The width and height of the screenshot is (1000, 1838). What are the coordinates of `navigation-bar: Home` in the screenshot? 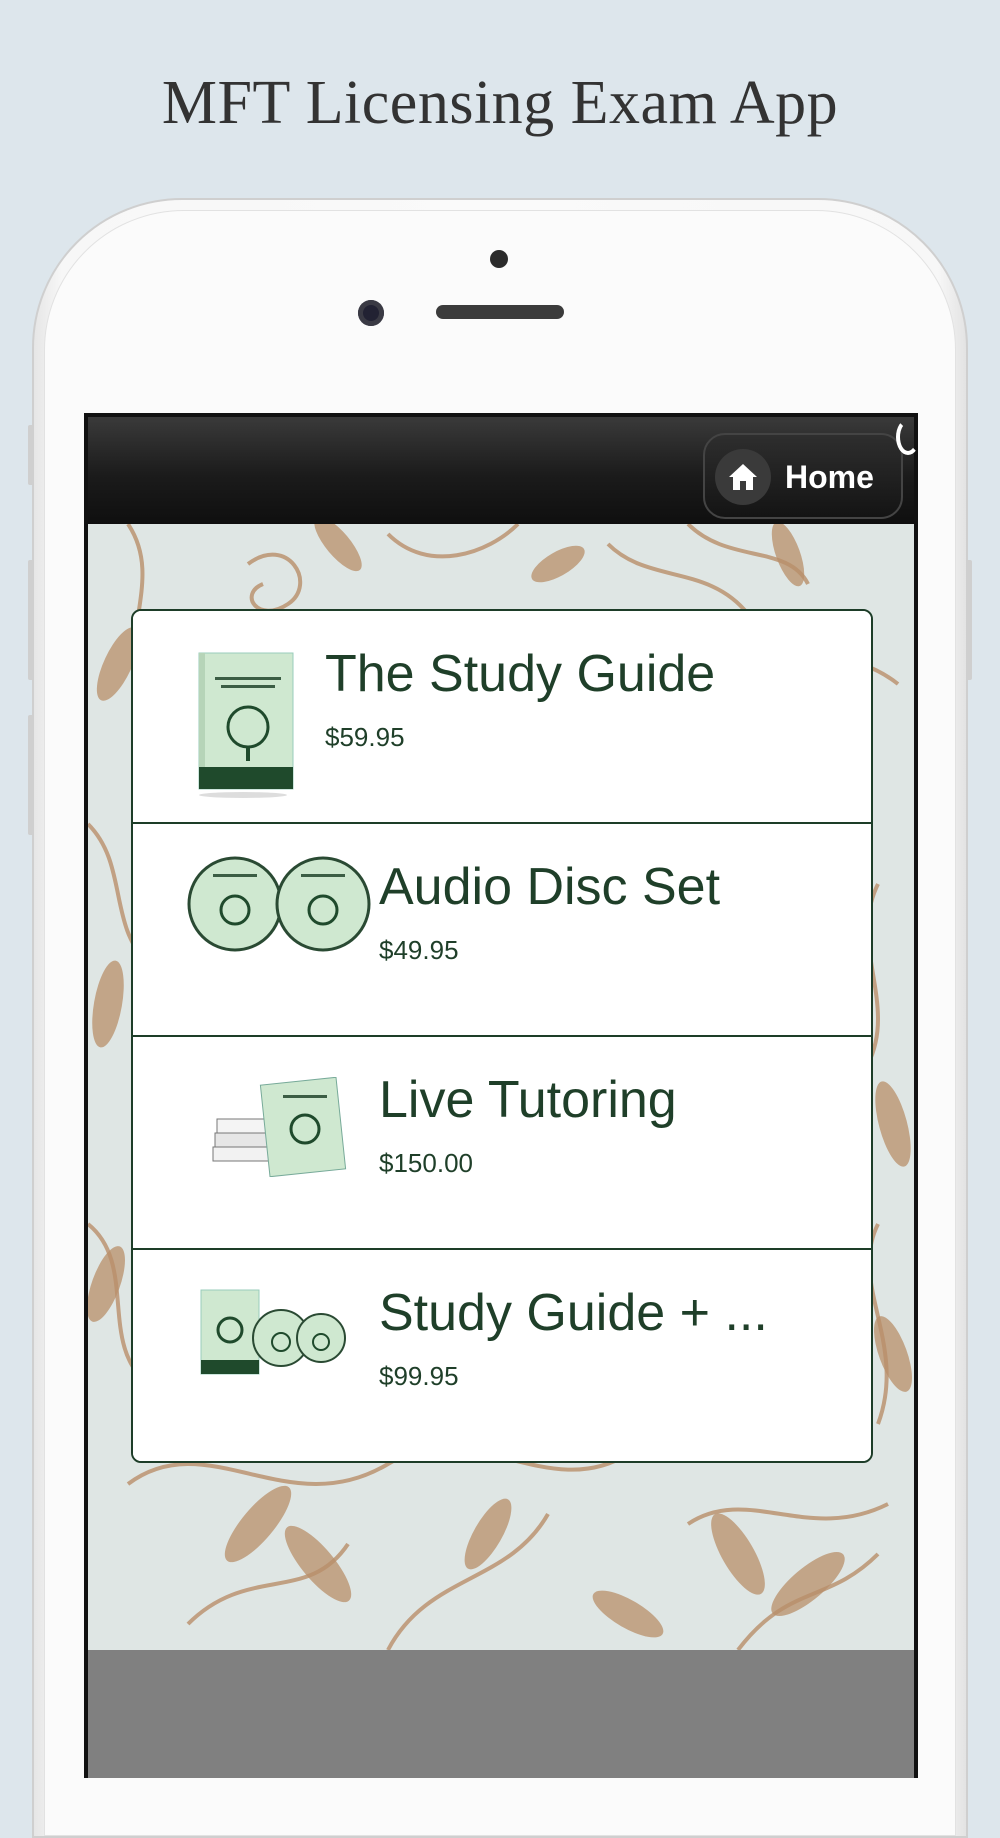 It's located at (503, 470).